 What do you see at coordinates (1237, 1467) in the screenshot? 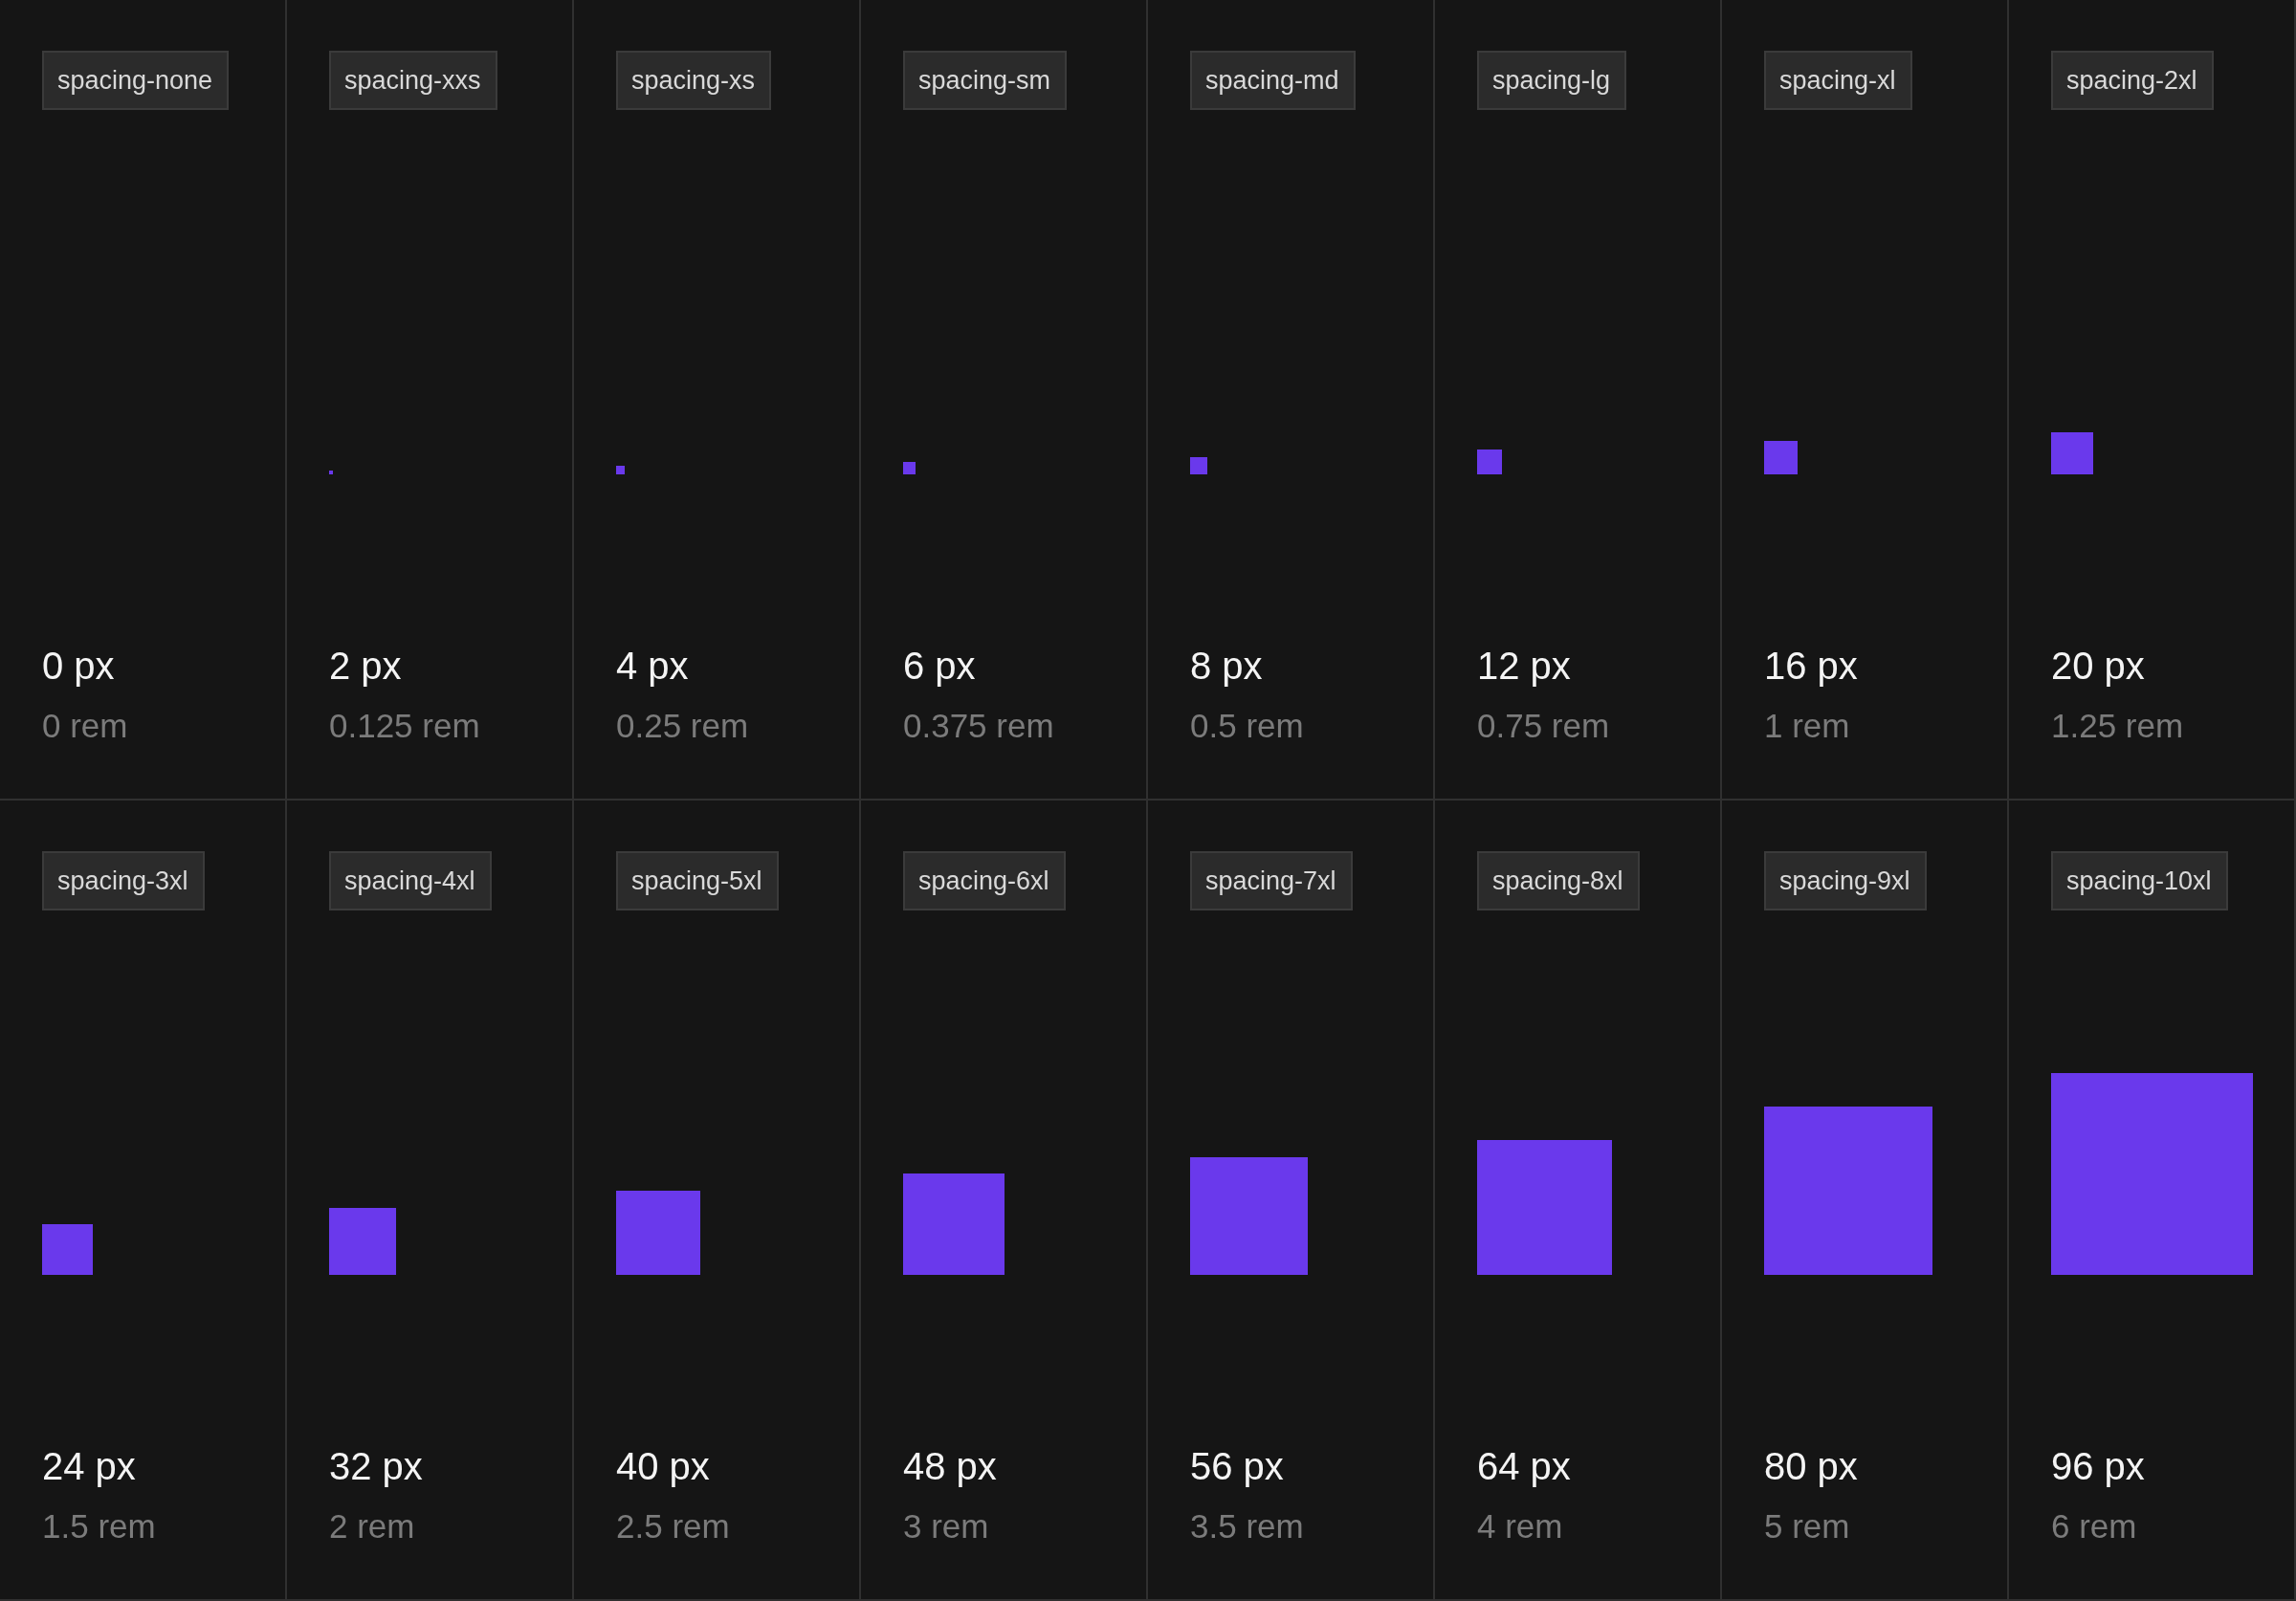
I see `pixel-value: 56 px` at bounding box center [1237, 1467].